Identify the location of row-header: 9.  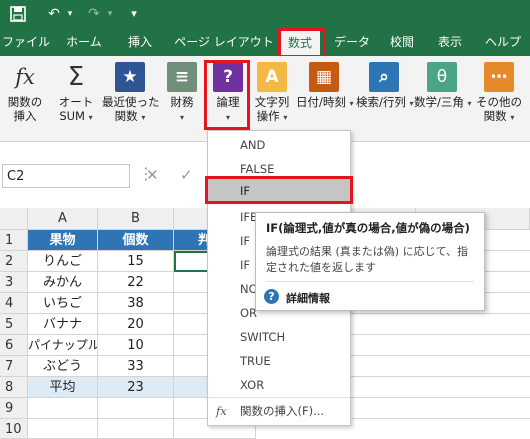
(14, 408).